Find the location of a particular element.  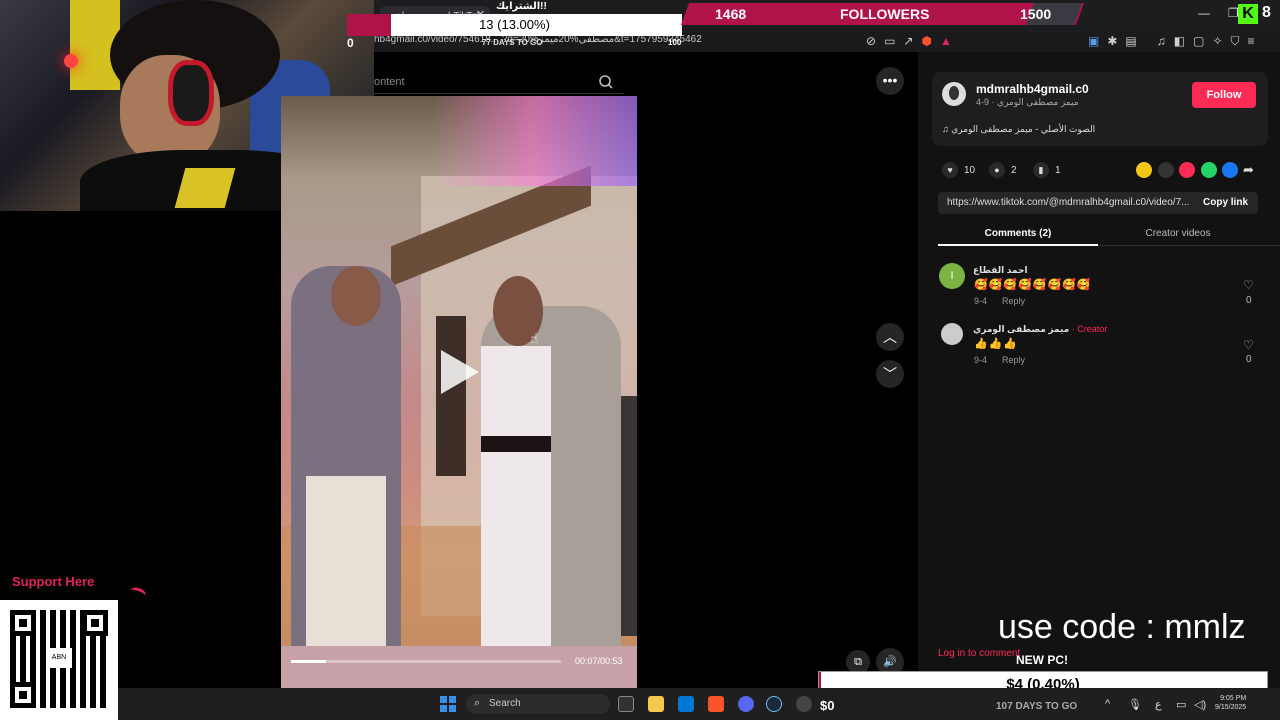

task-view-icon is located at coordinates (626, 704).